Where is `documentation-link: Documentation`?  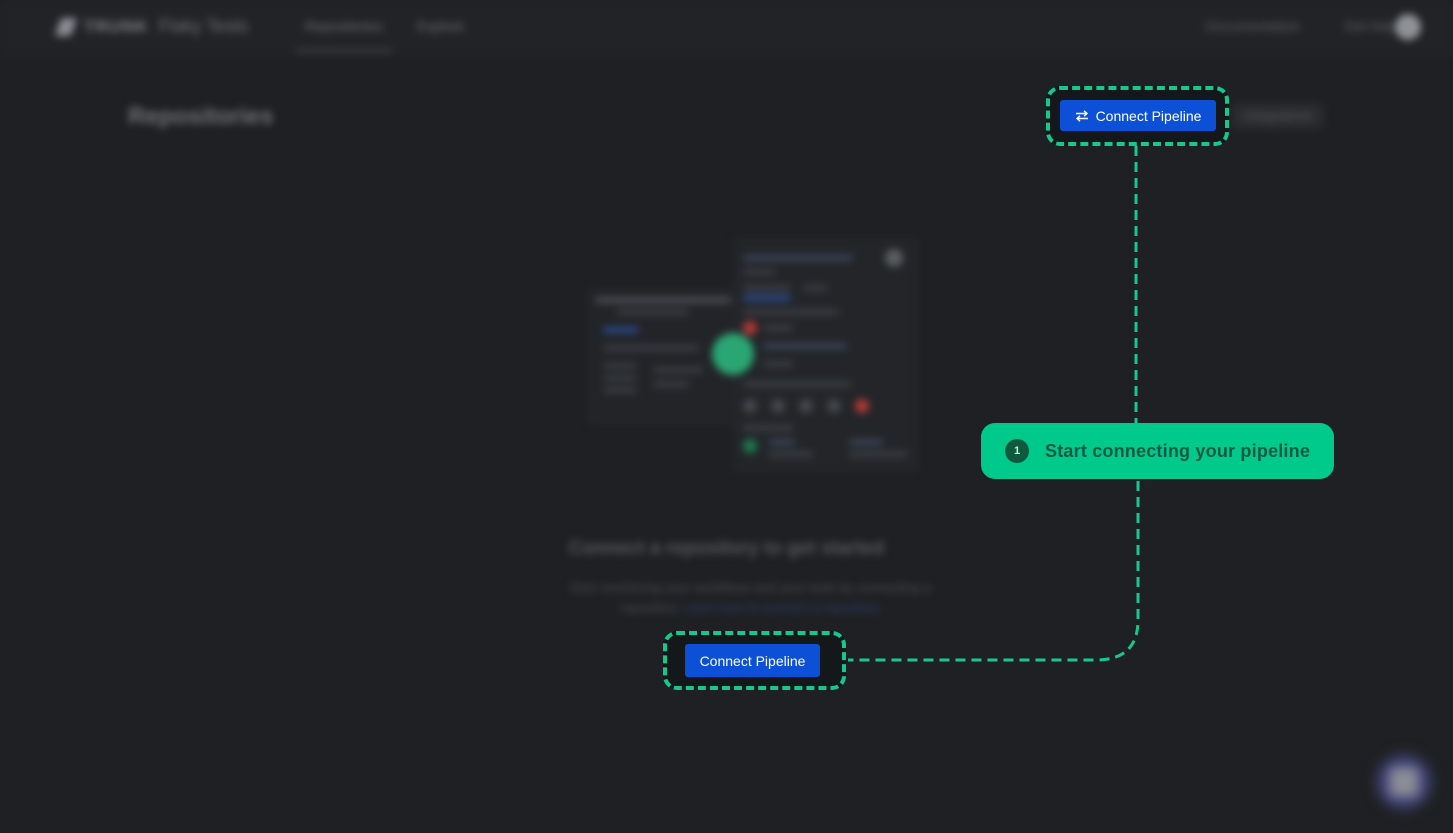
documentation-link: Documentation is located at coordinates (1253, 26).